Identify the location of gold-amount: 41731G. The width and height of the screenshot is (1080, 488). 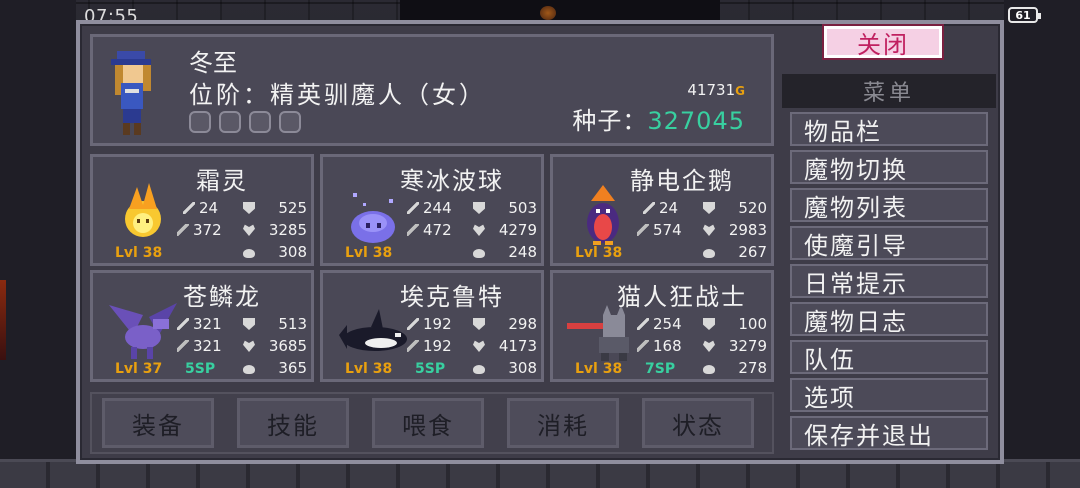
(716, 90).